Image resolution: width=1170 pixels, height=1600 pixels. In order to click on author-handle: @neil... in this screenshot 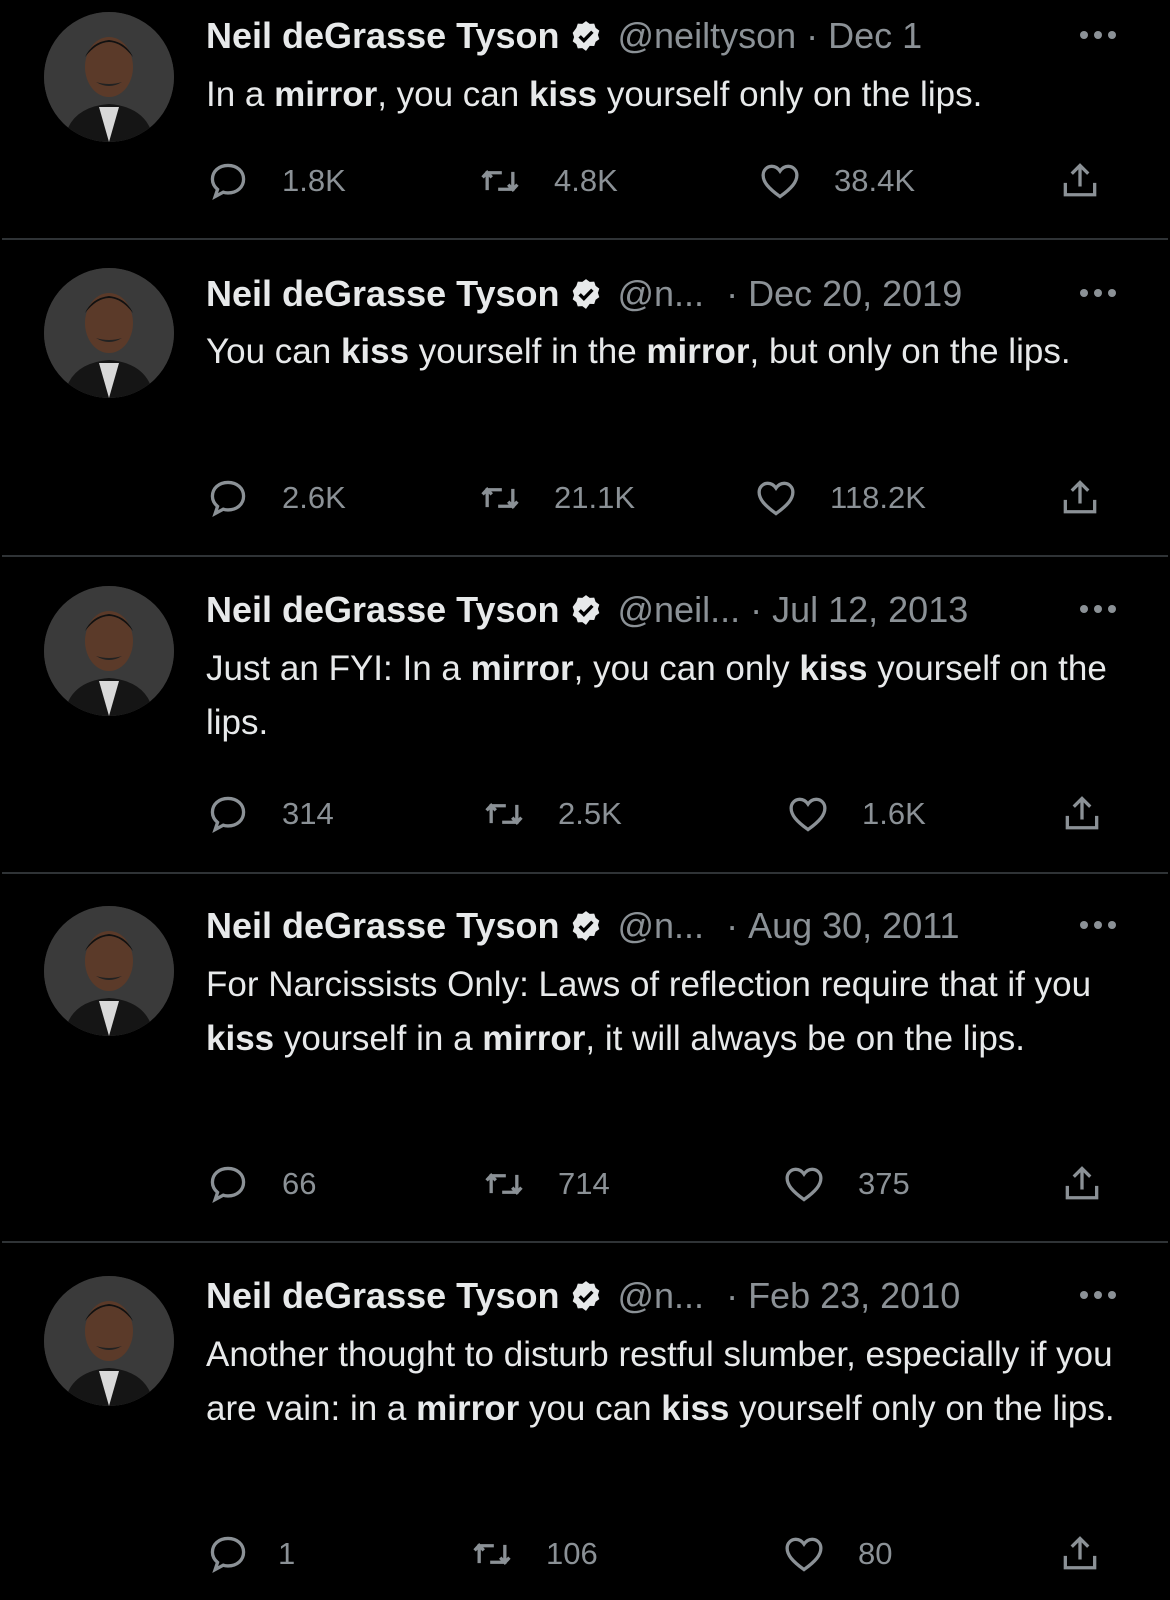, I will do `click(678, 610)`.